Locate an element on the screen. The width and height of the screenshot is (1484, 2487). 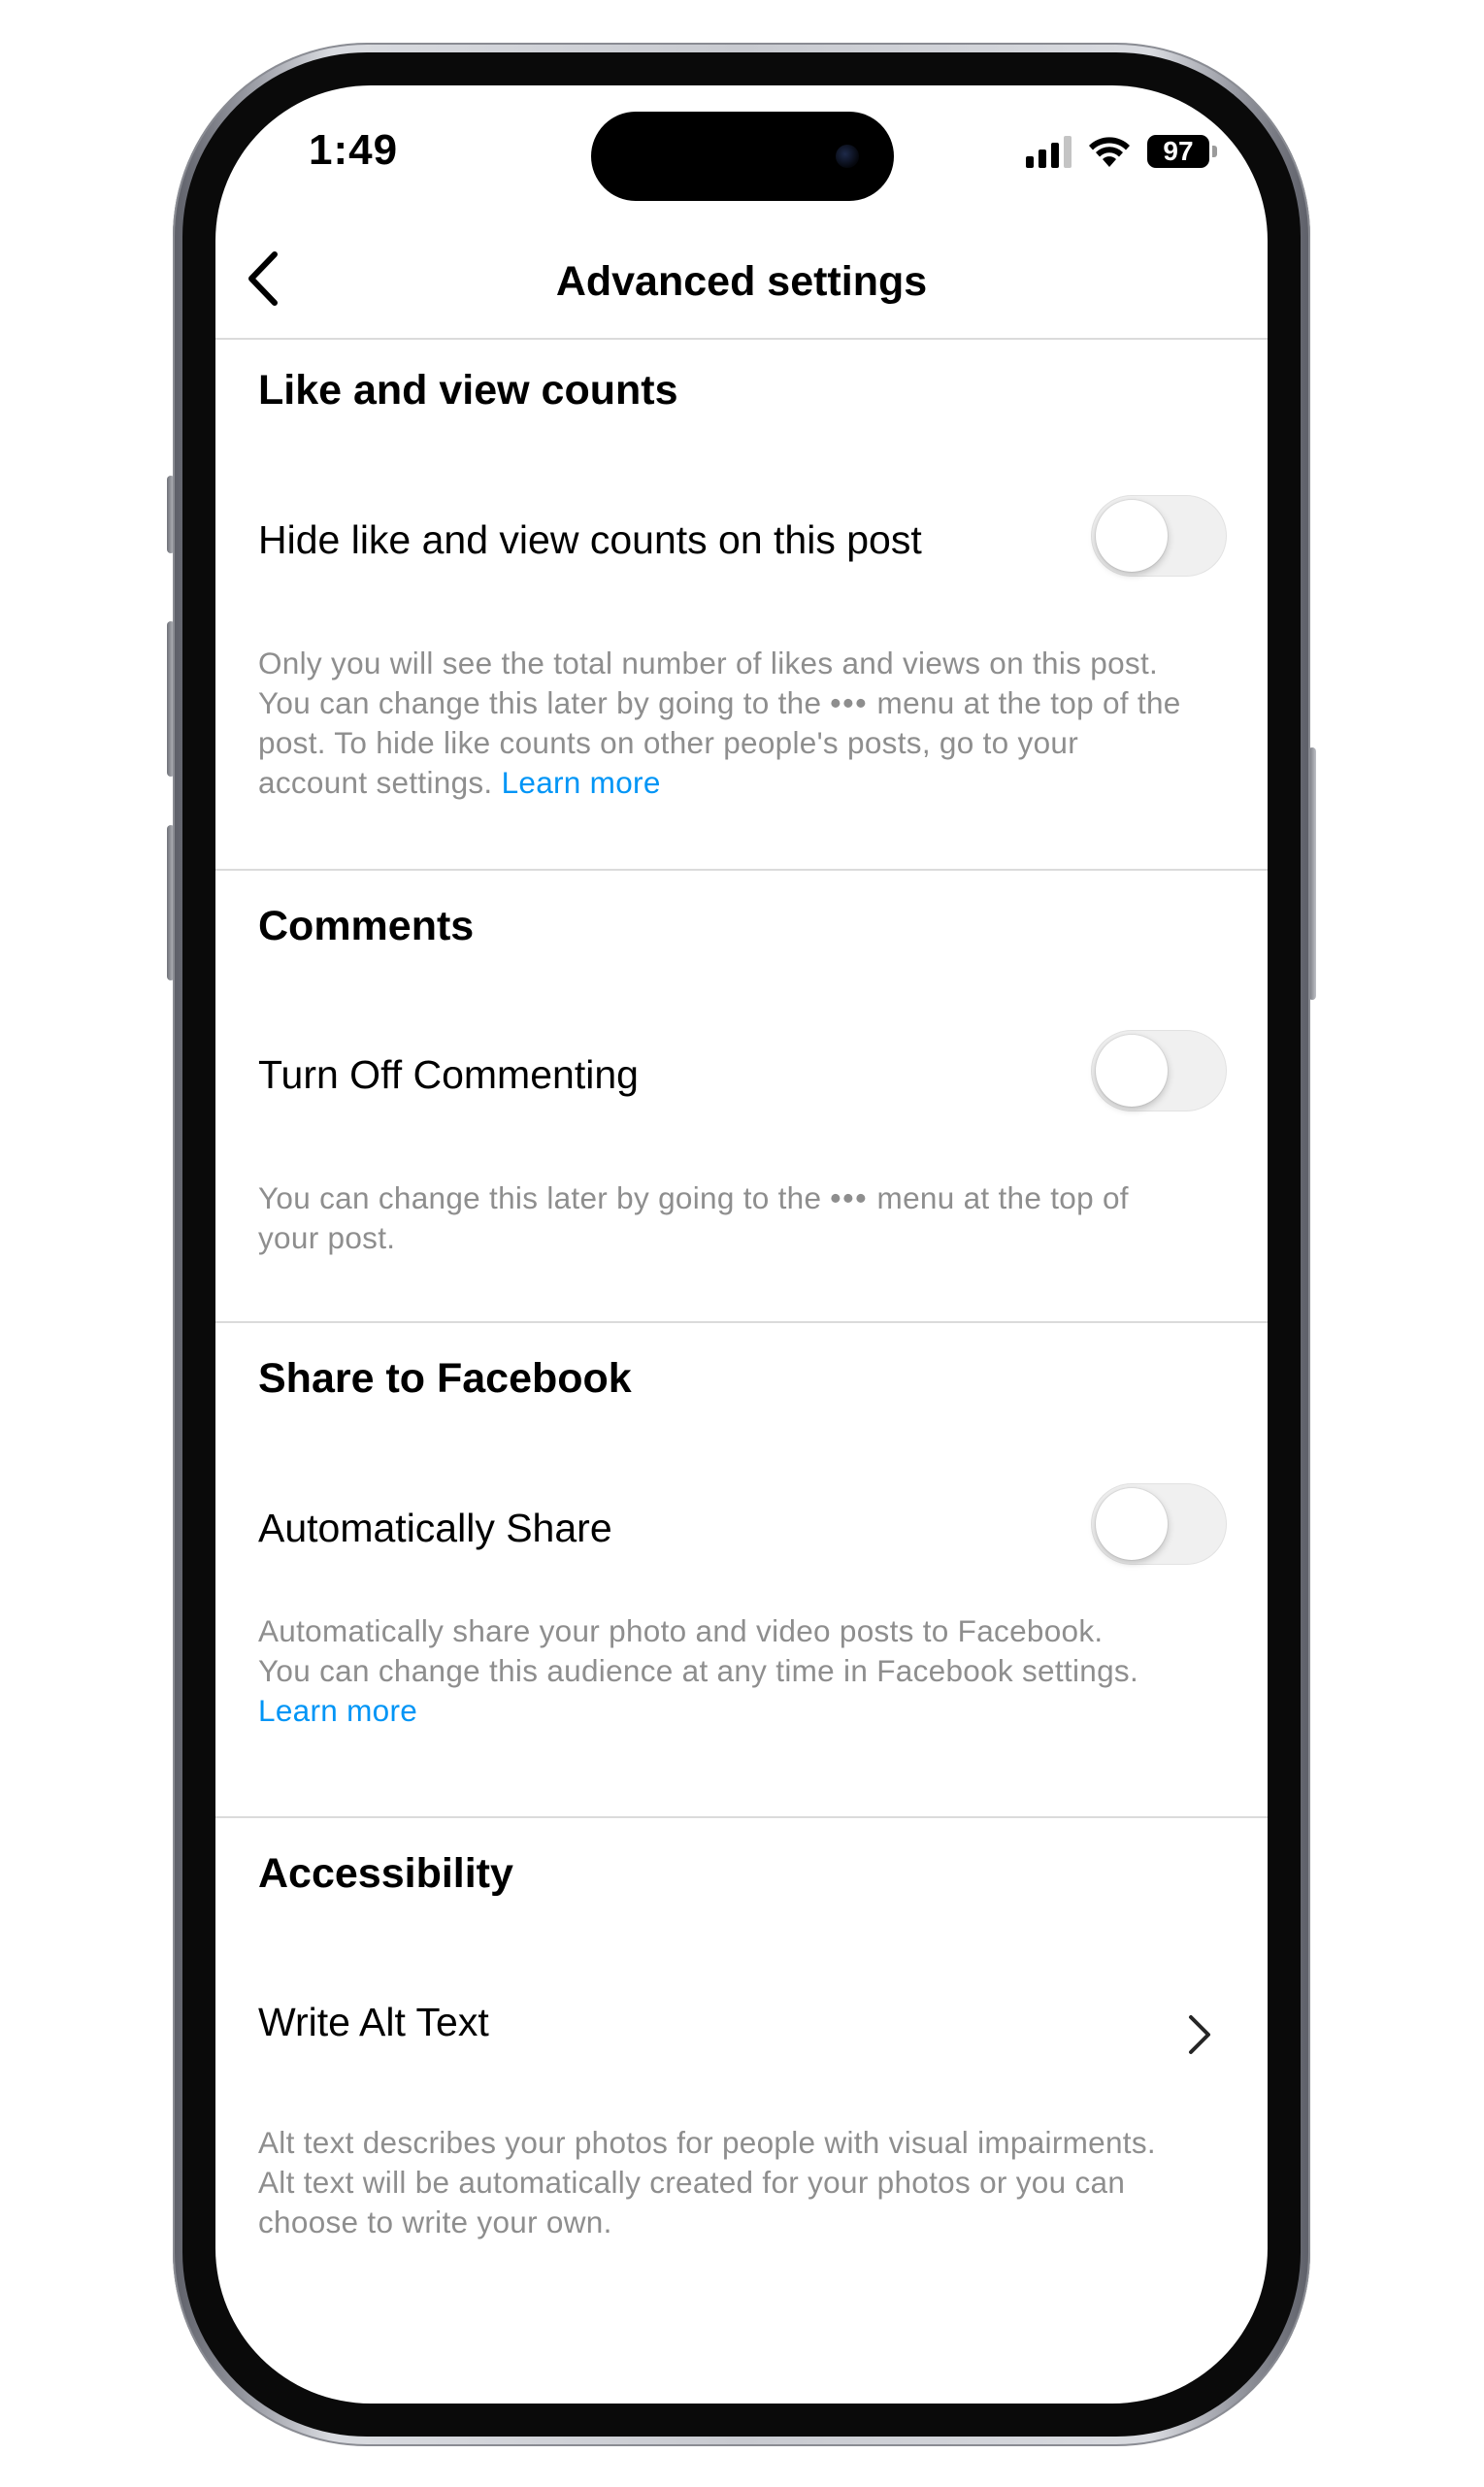
cellular-signal-icon is located at coordinates (1049, 151).